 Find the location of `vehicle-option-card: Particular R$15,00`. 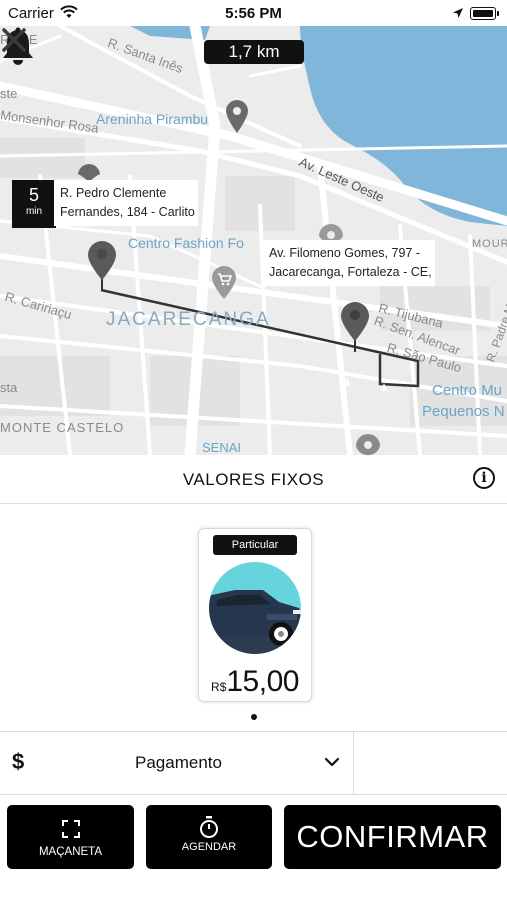

vehicle-option-card: Particular R$15,00 is located at coordinates (255, 615).